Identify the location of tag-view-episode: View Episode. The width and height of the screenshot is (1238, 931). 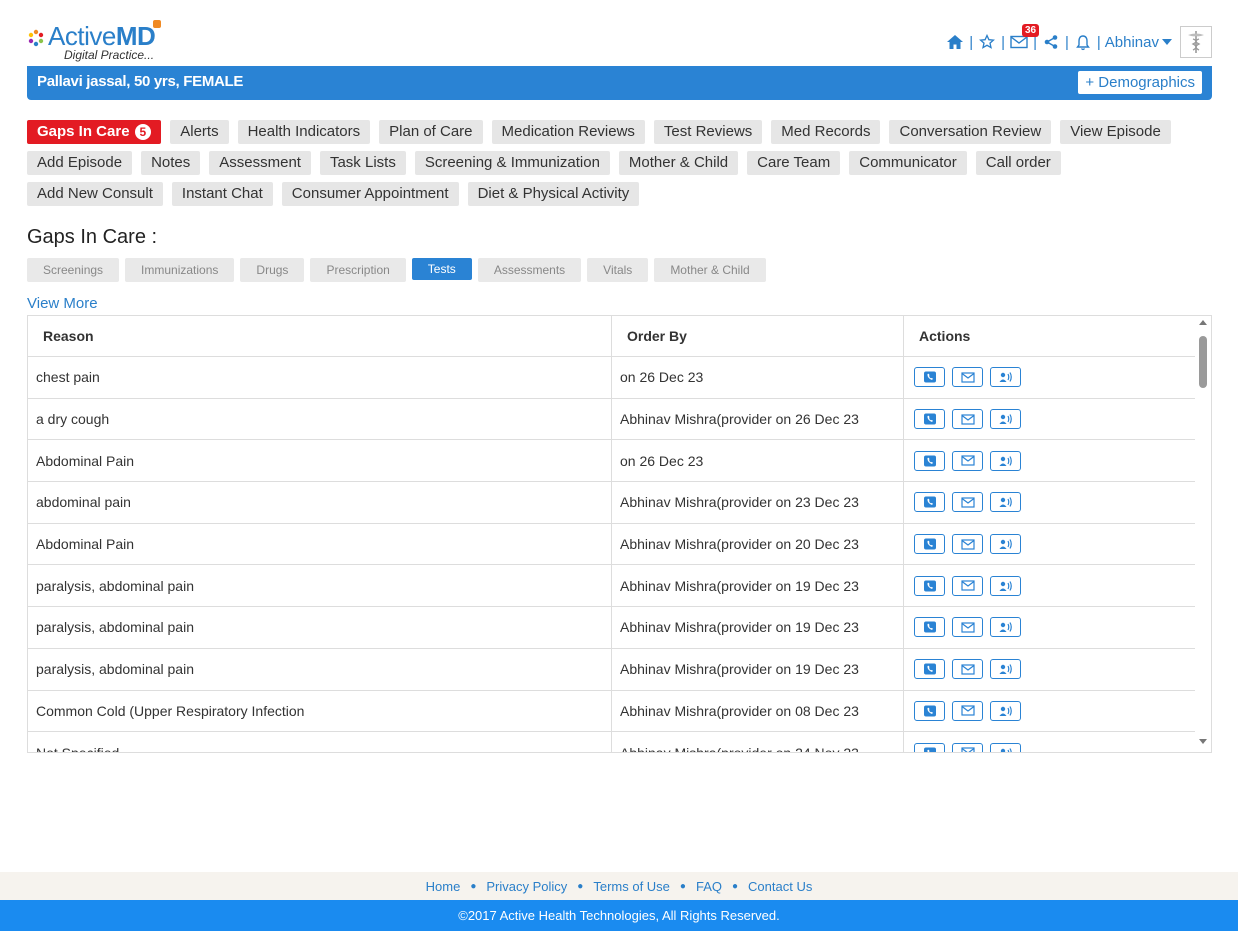
(1115, 132).